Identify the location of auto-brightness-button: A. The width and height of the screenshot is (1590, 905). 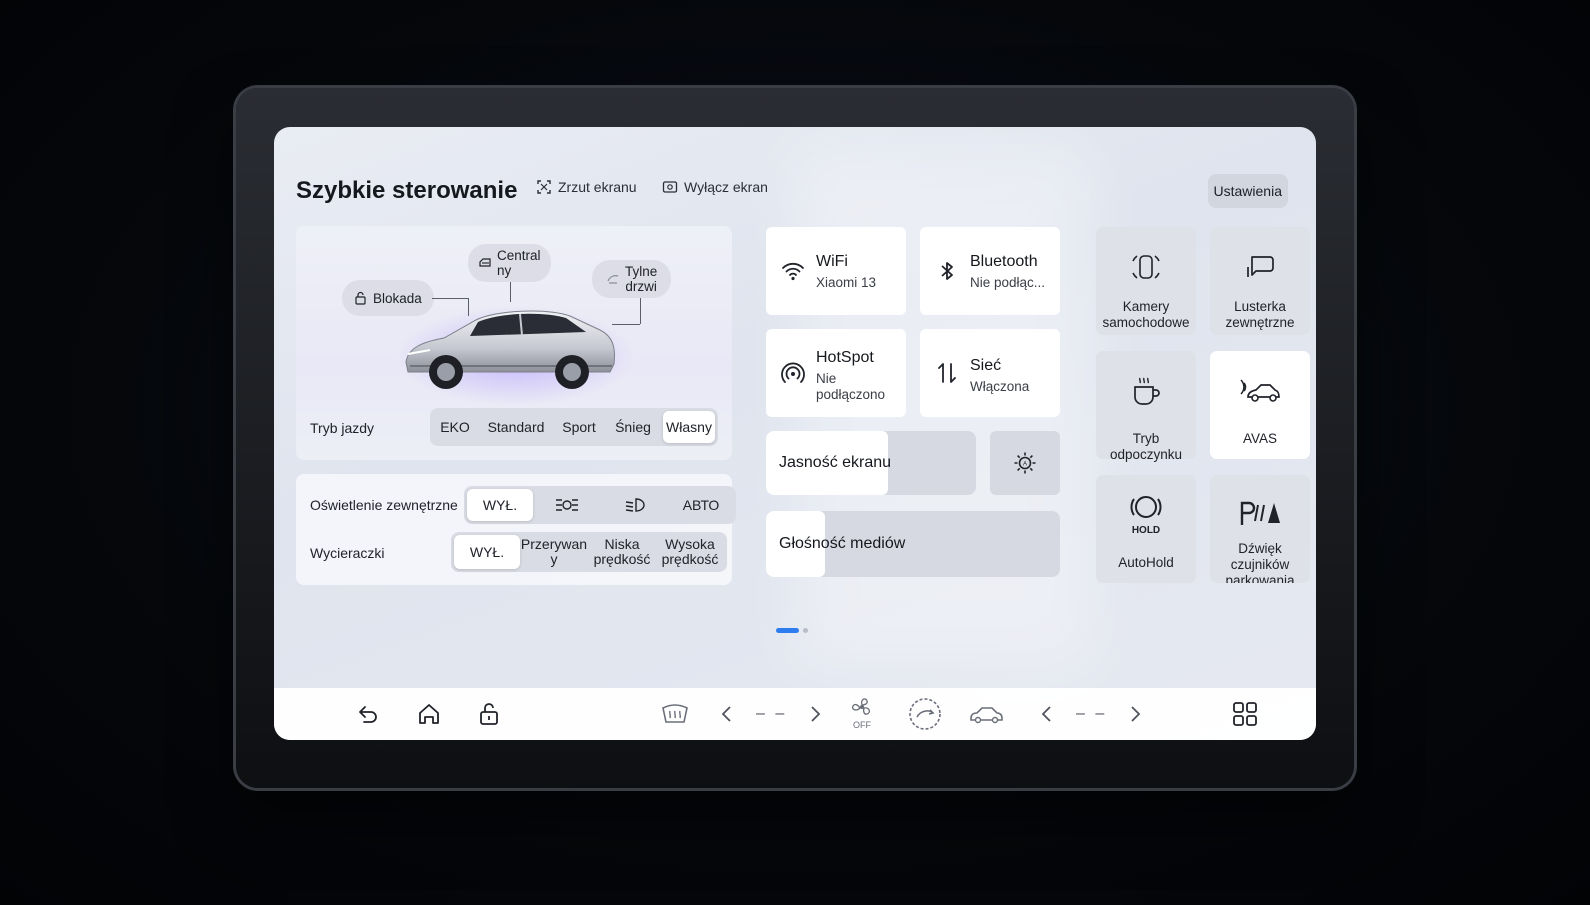
(1025, 463).